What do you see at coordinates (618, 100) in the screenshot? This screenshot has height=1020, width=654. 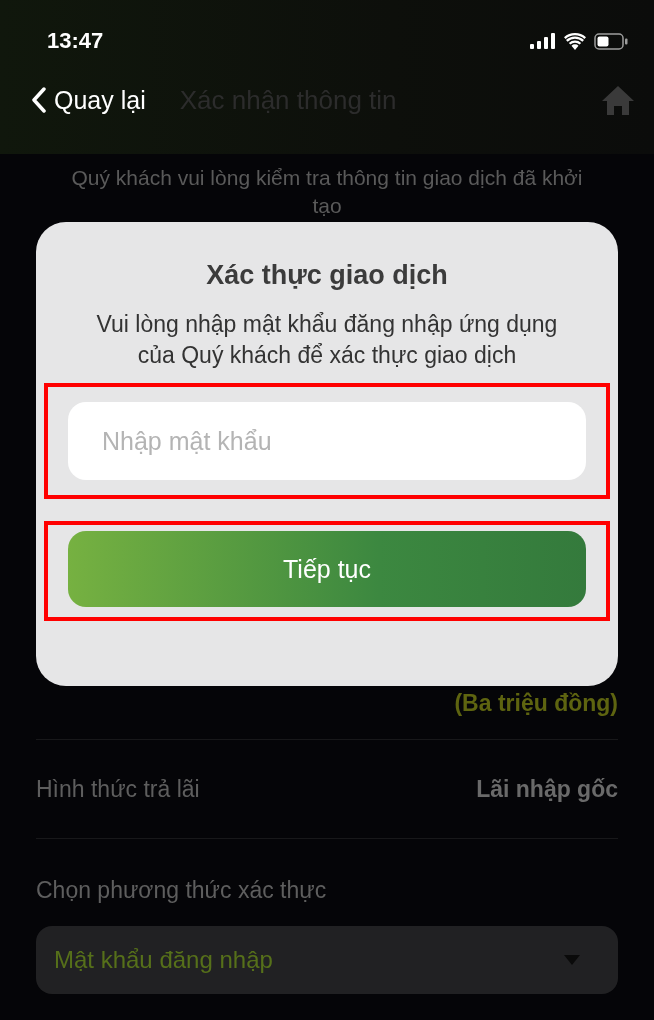 I see `home-icon` at bounding box center [618, 100].